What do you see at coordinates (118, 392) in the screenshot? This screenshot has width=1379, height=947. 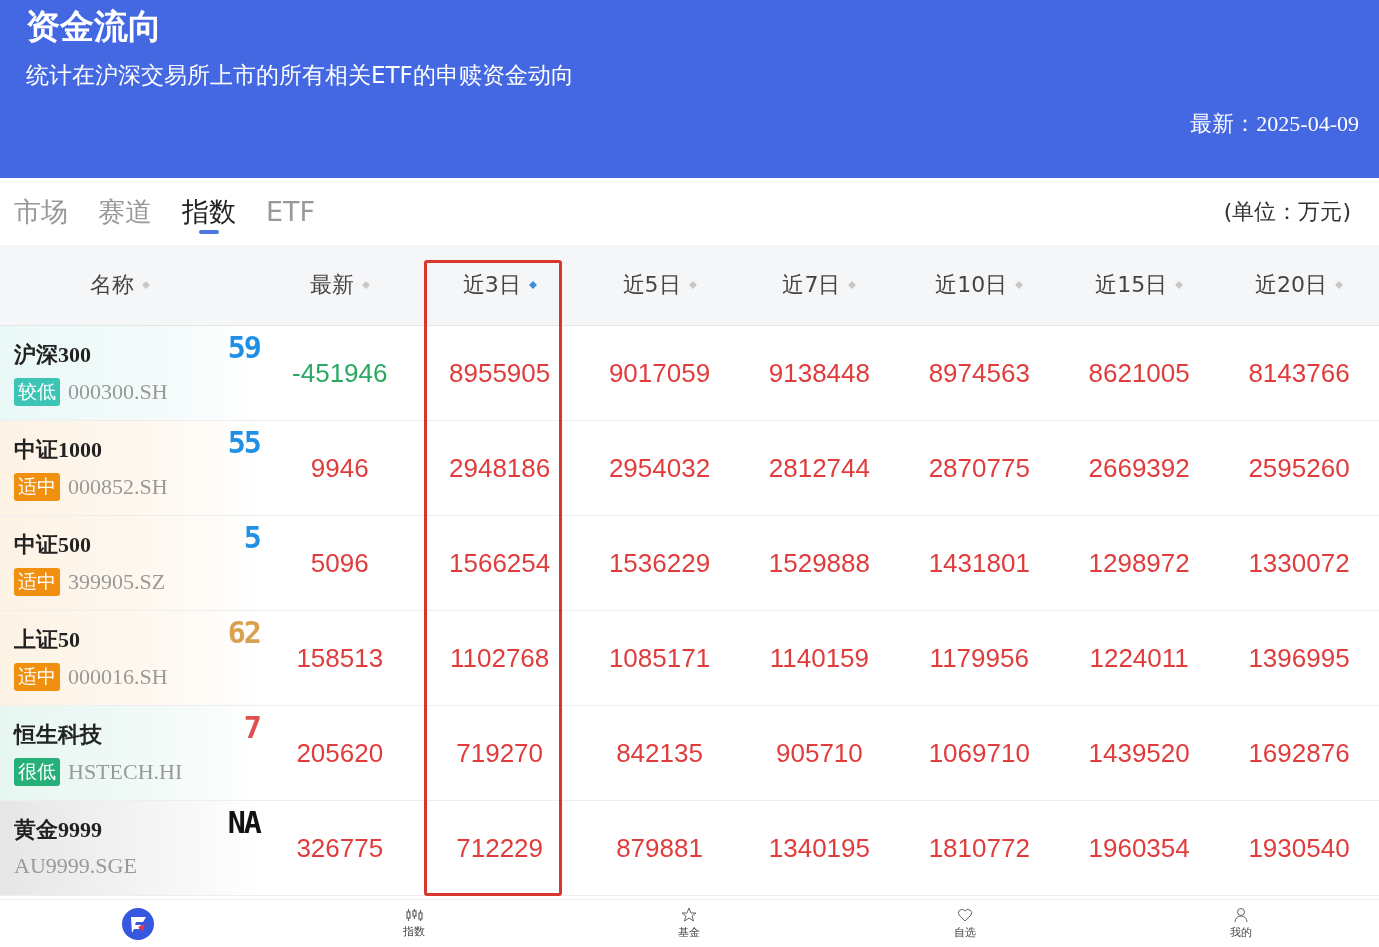 I see `index-code: 000300.SH` at bounding box center [118, 392].